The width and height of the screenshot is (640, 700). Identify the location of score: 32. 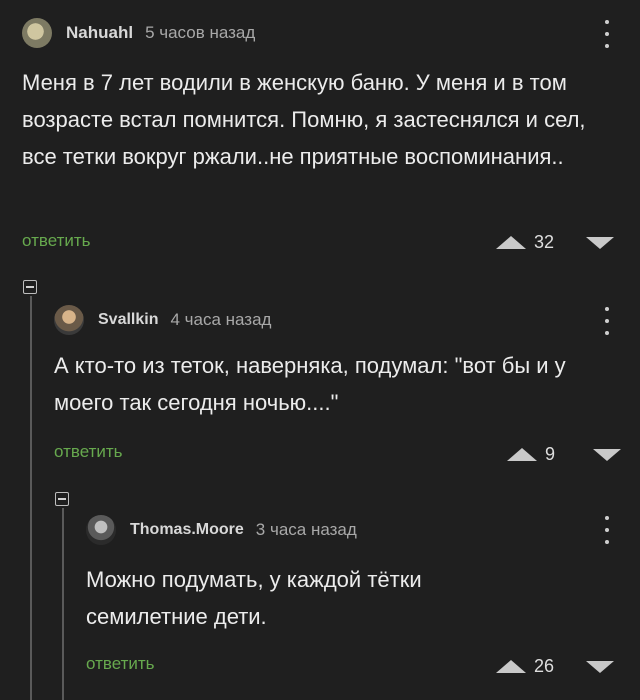
(544, 242).